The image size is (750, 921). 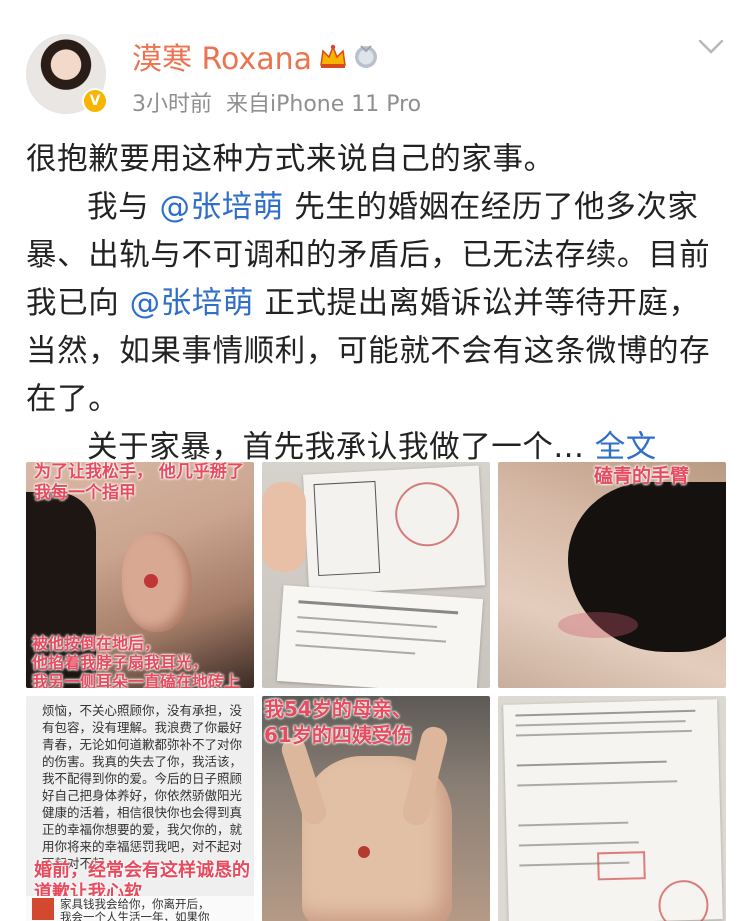 I want to click on post-meta: 3小时前 来自iPhone 11 Pro, so click(x=276, y=102).